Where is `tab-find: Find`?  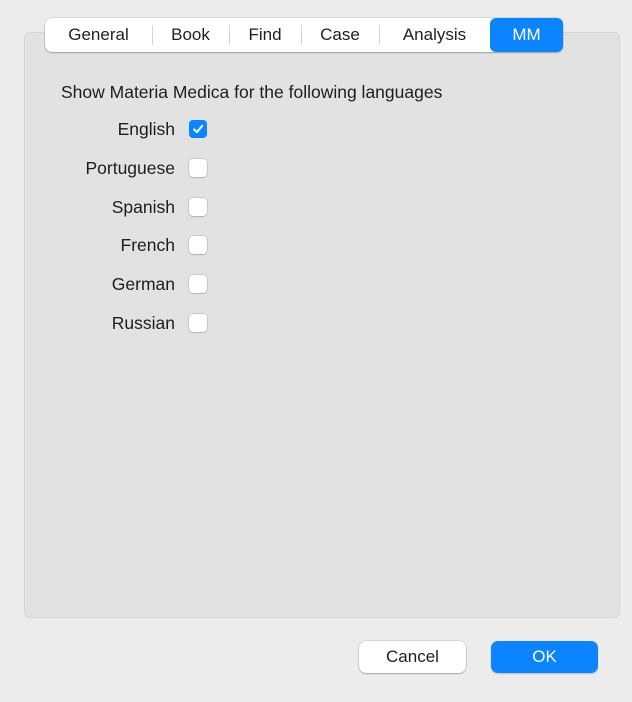
tab-find: Find is located at coordinates (265, 35).